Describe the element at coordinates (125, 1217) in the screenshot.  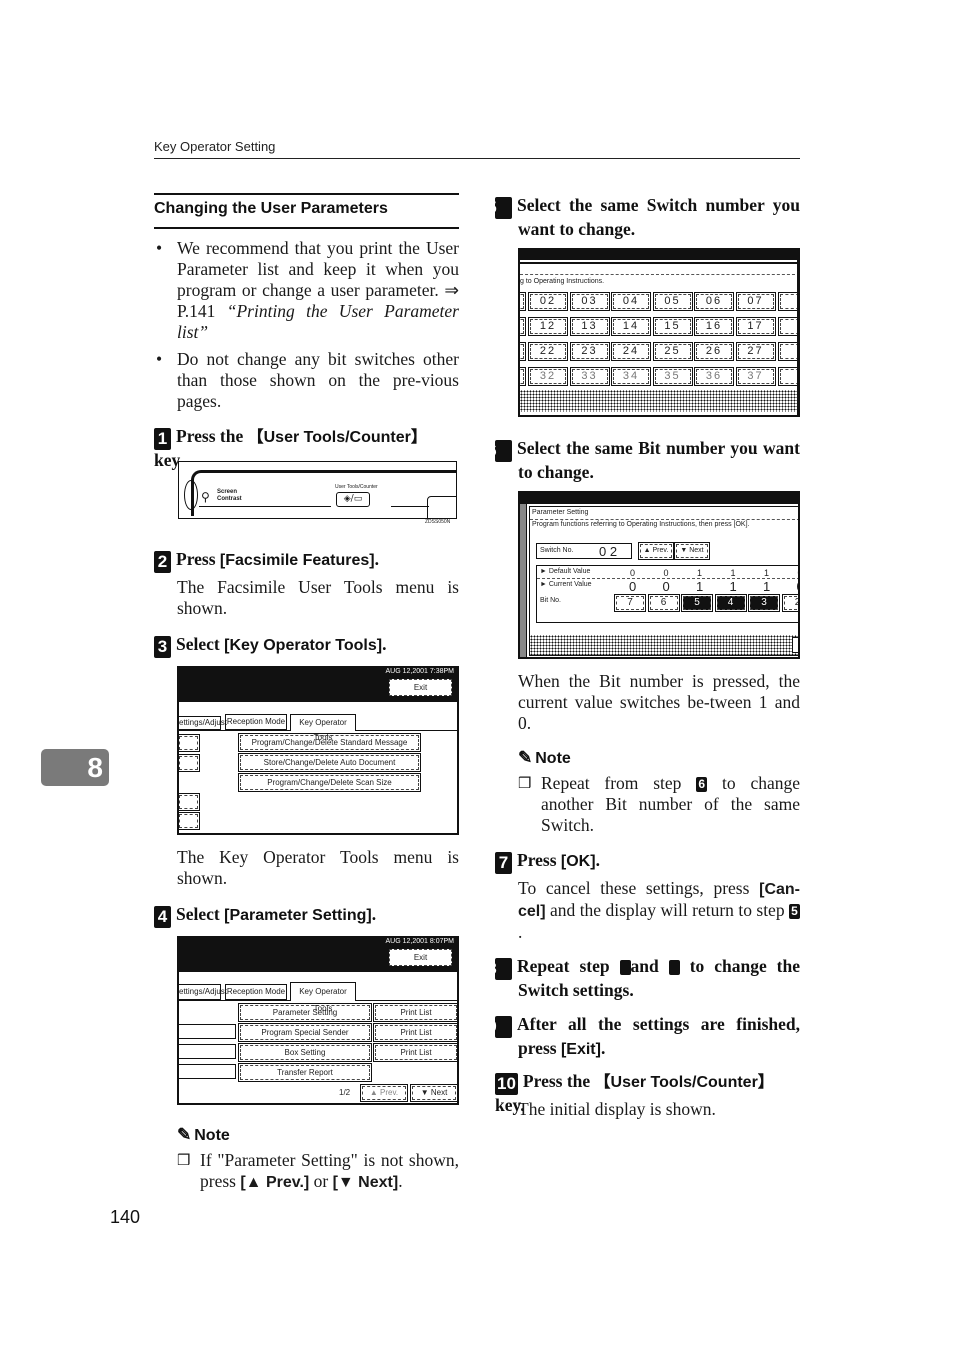
I see `page-number: 140` at that location.